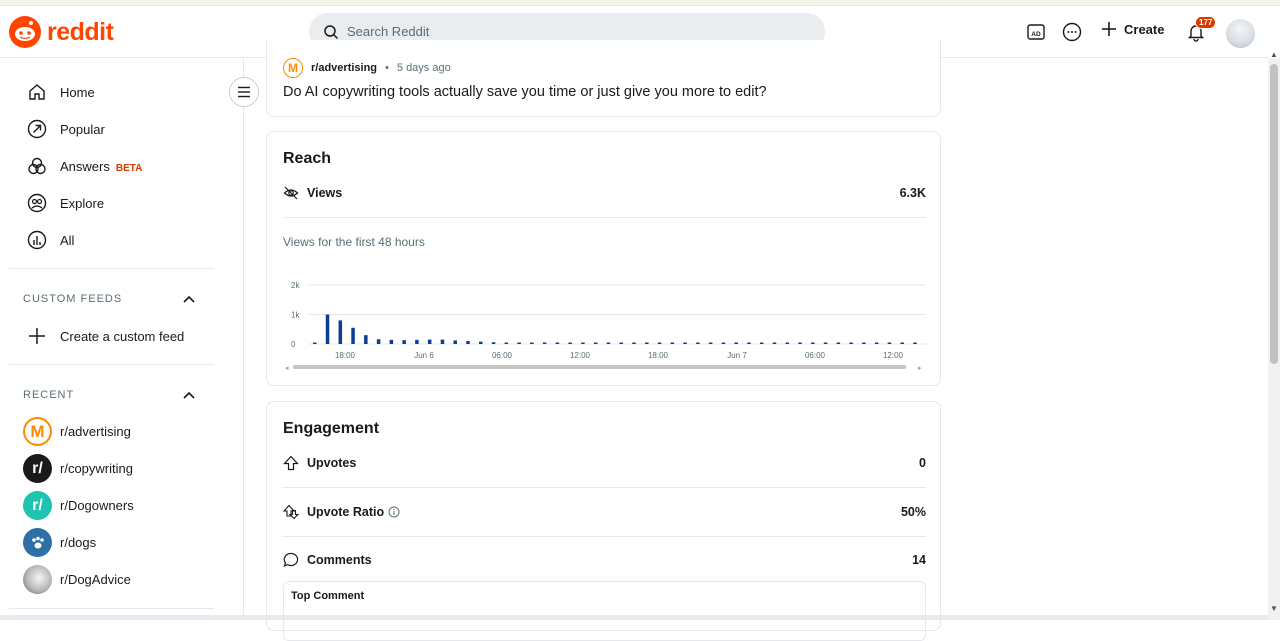  I want to click on recent-item-advertising: M r/advertising, so click(77, 431).